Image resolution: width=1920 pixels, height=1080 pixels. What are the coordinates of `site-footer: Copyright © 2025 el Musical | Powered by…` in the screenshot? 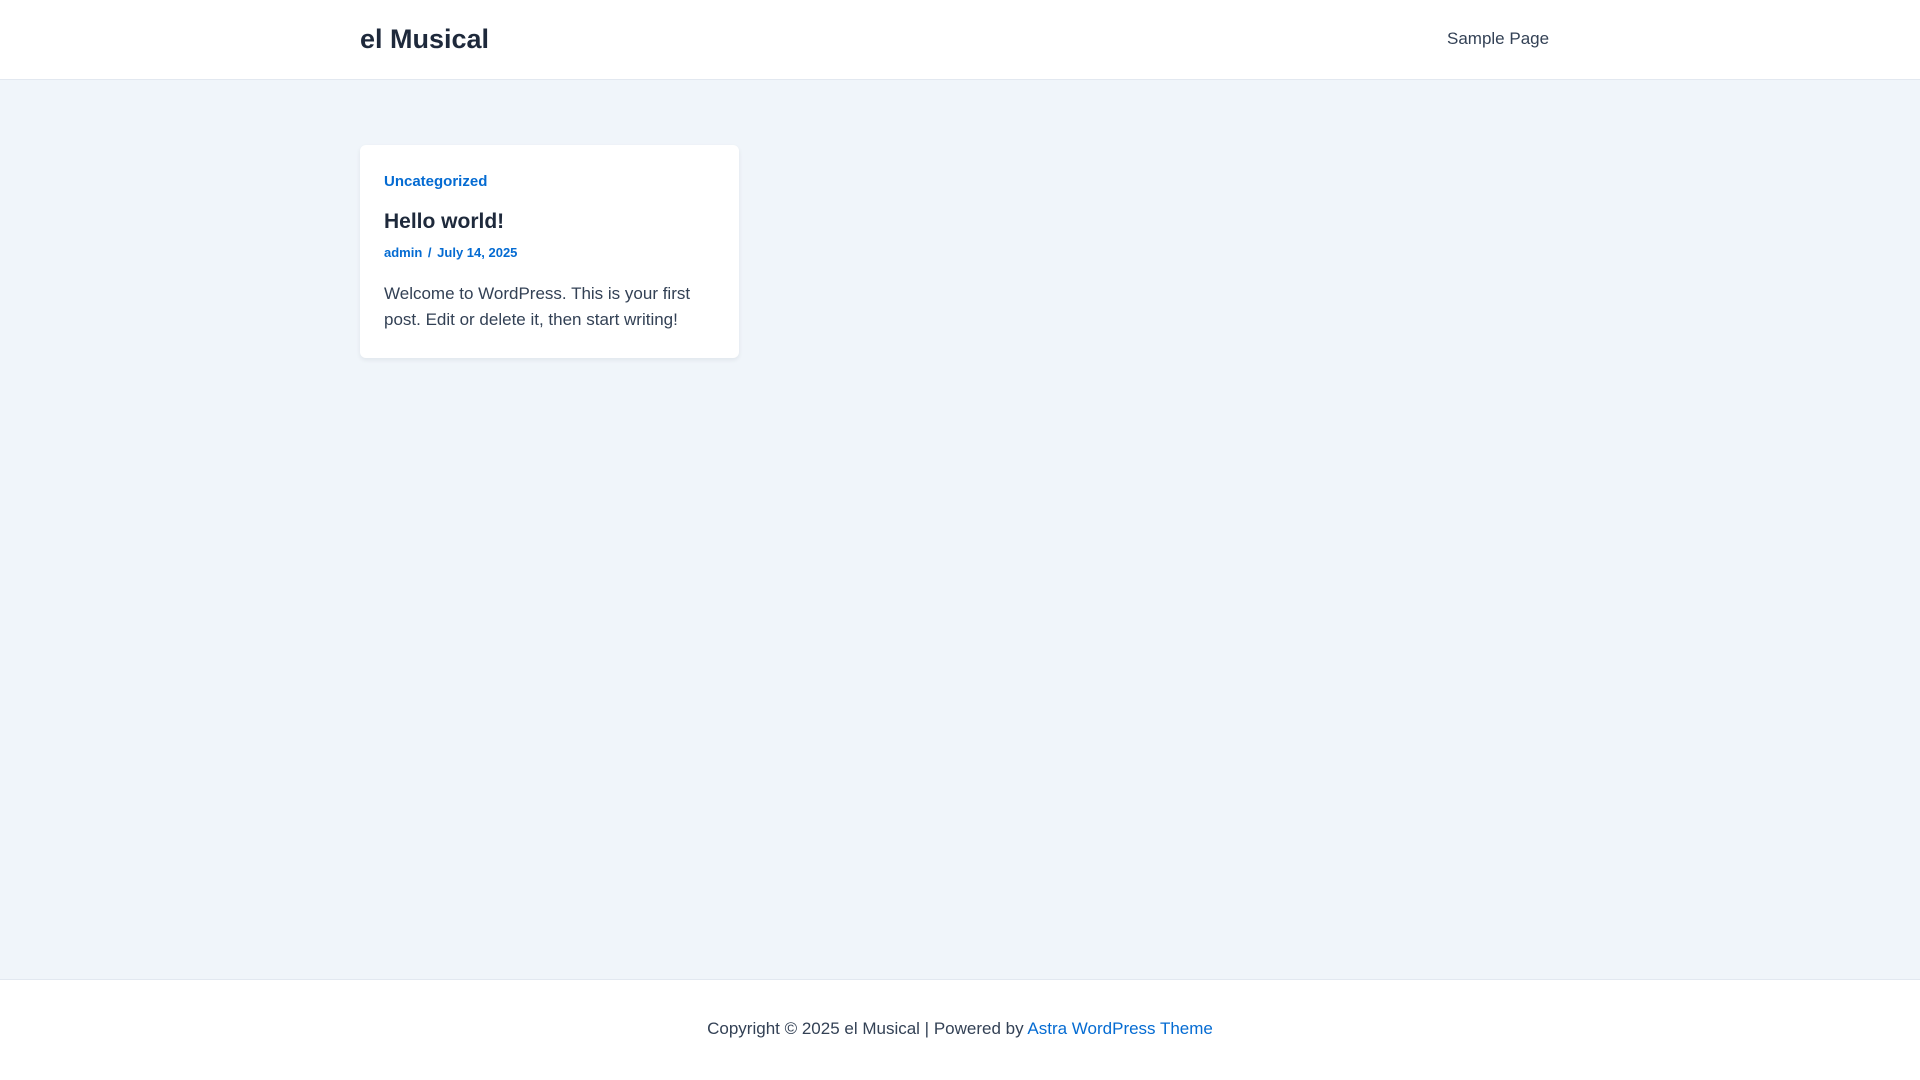 It's located at (960, 1029).